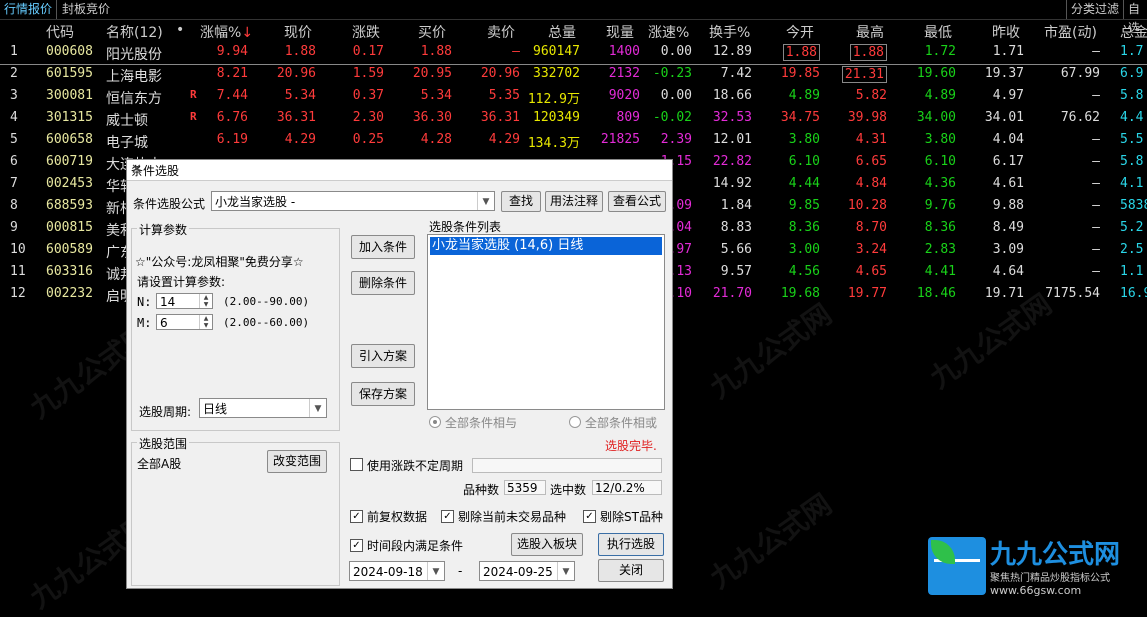 The image size is (1147, 617). I want to click on col-ask: 卖价, so click(501, 32).